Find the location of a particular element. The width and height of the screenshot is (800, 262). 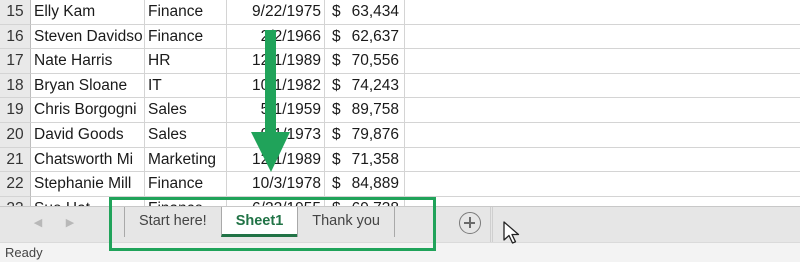

amount-value: 89,758 is located at coordinates (375, 110).